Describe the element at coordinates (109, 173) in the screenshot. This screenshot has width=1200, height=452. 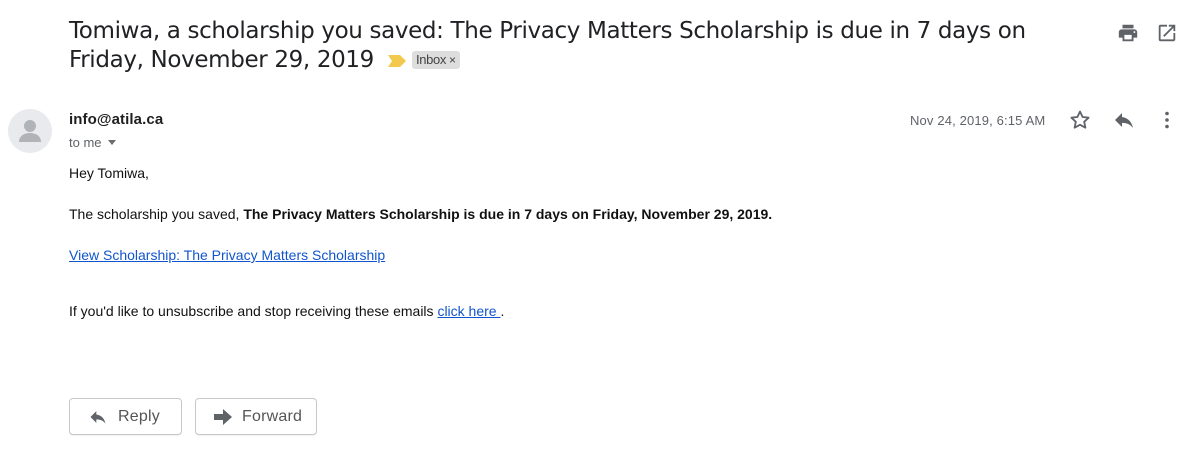
I see `greeting-text: Hey Tomiwa,` at that location.